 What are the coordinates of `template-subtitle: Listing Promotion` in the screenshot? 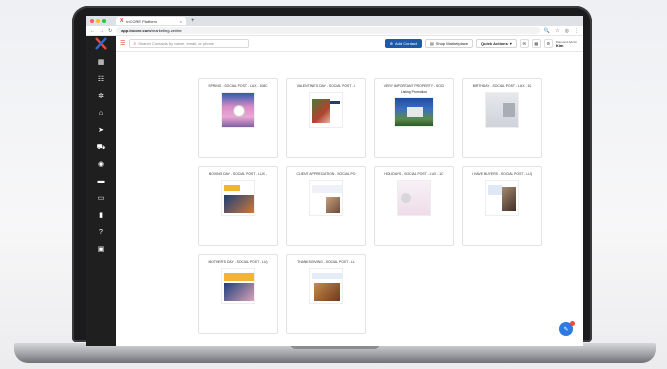 It's located at (414, 92).